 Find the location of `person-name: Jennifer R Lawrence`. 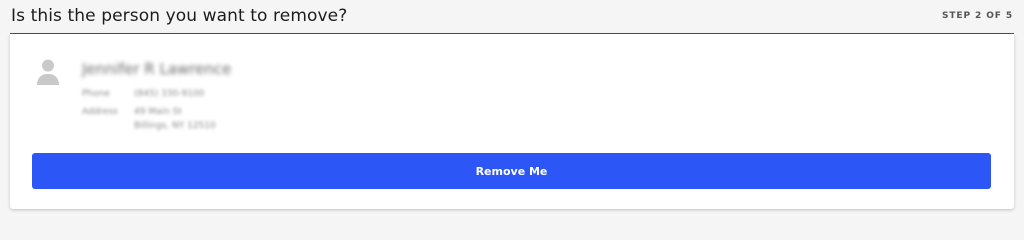

person-name: Jennifer R Lawrence is located at coordinates (157, 69).